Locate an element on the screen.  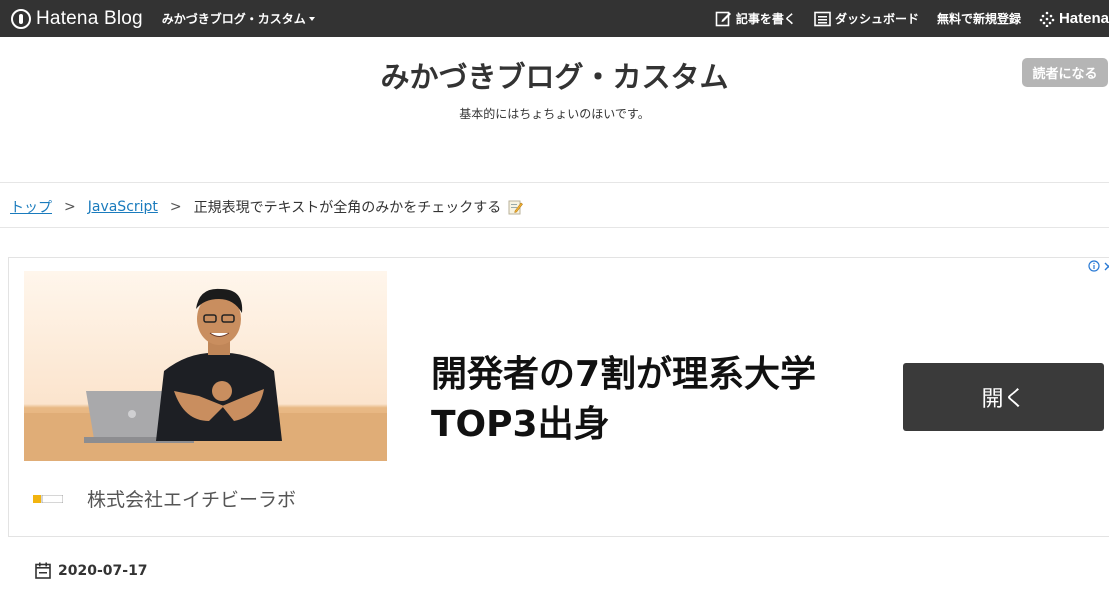
ad-photo is located at coordinates (205, 366).